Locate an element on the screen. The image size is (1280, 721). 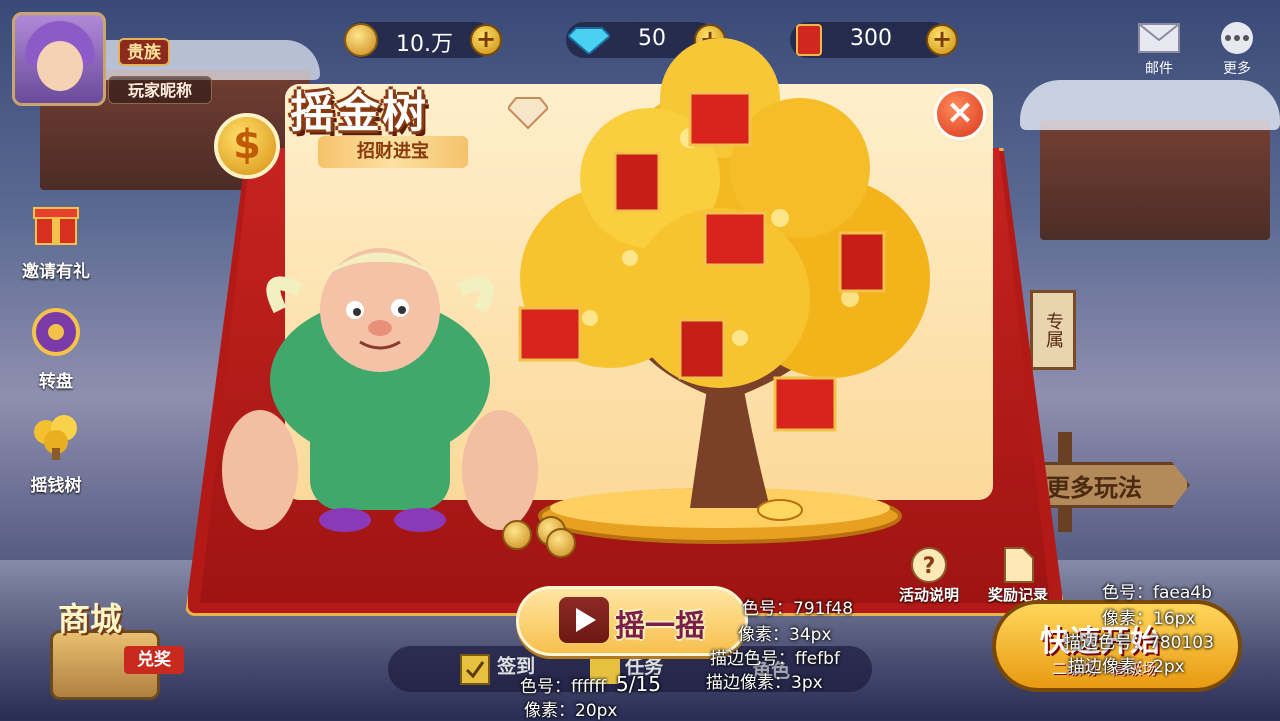
money-tree-icon is located at coordinates (55, 437).